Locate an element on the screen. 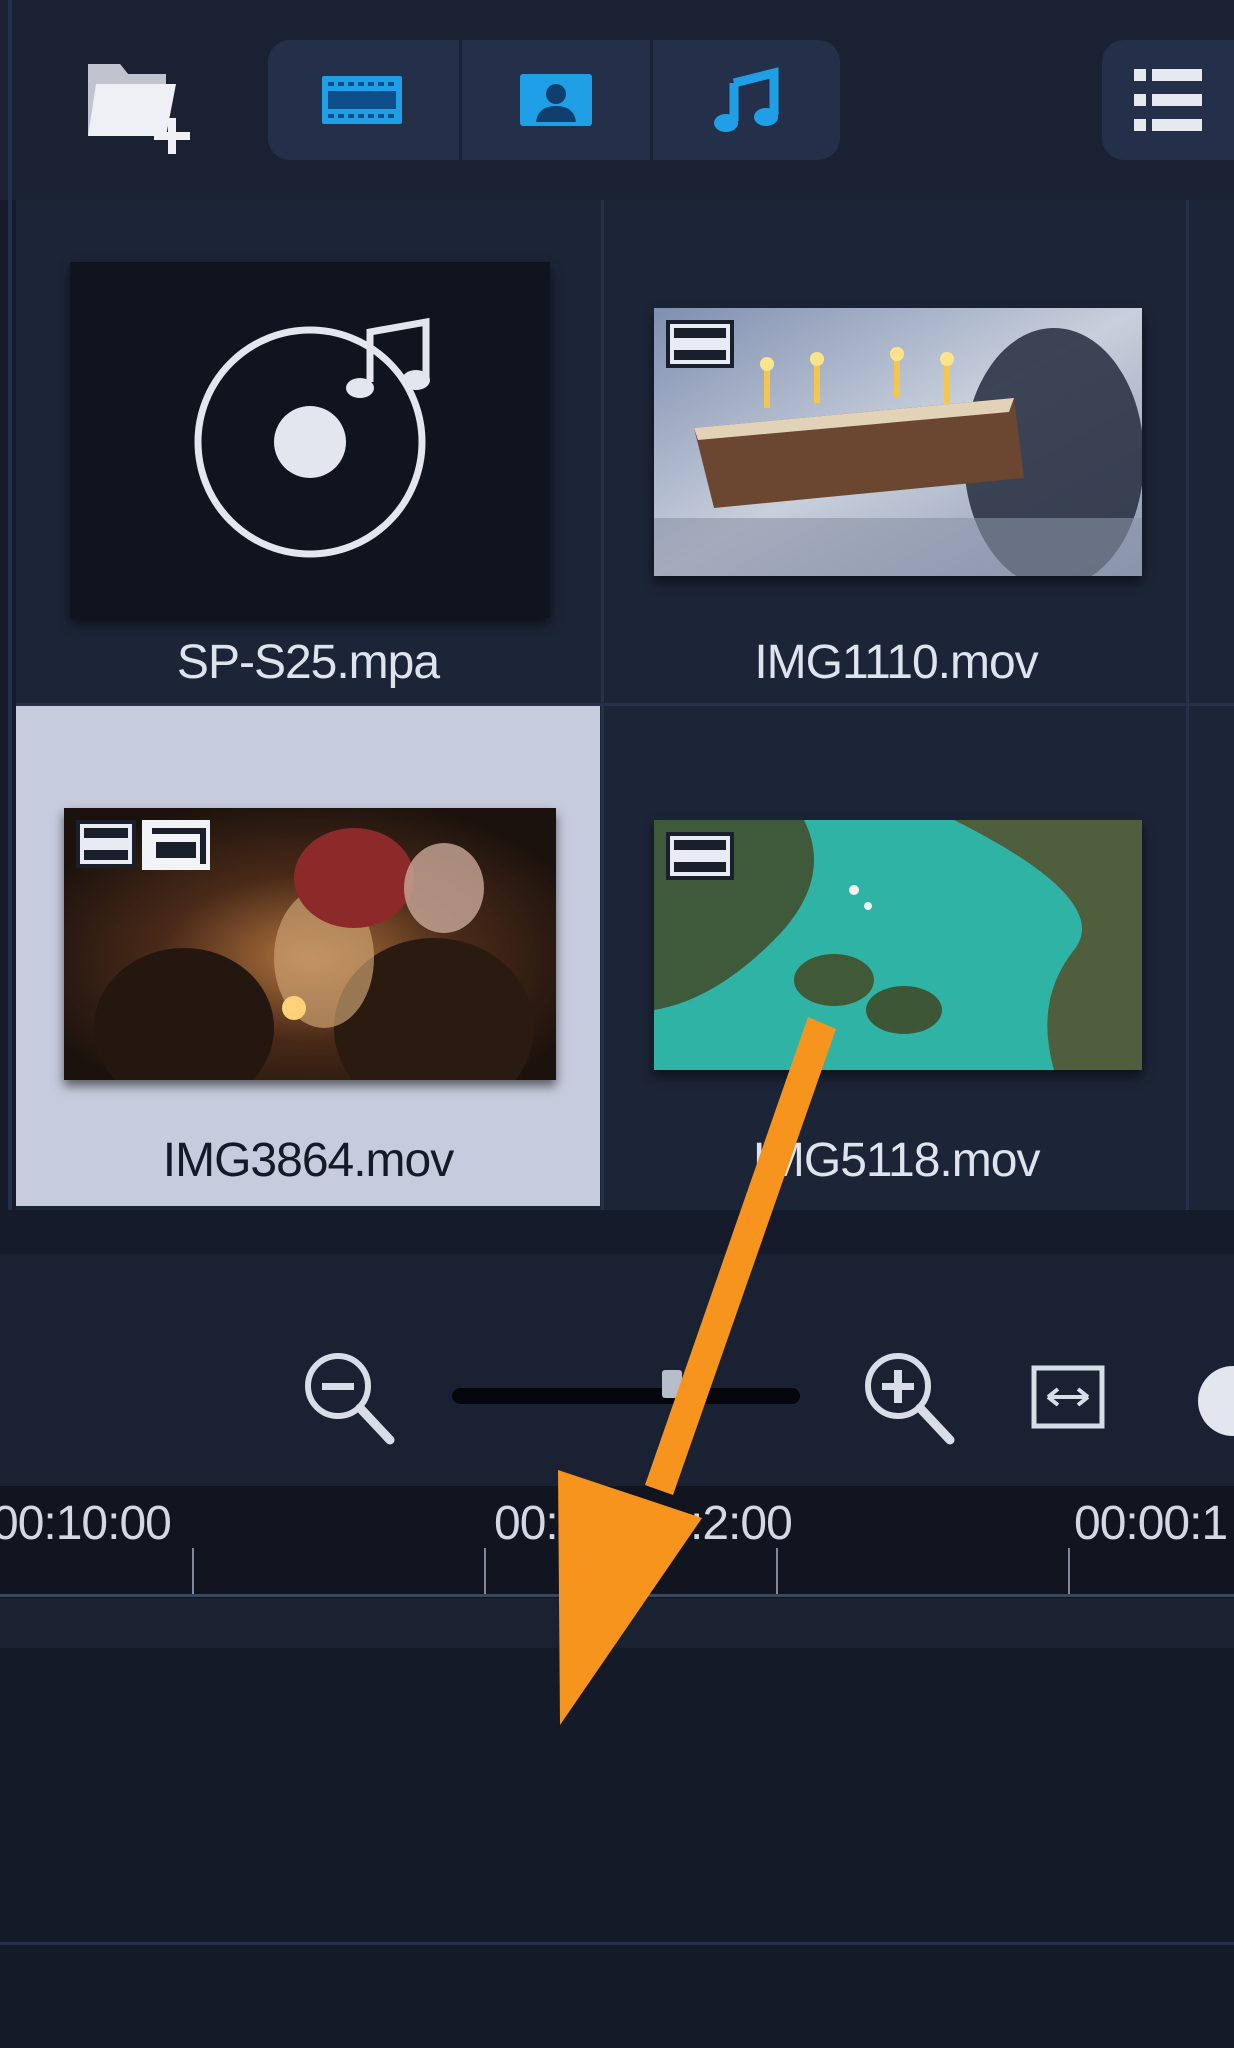  ruler-tick-label: 00:0 is located at coordinates (539, 1523).